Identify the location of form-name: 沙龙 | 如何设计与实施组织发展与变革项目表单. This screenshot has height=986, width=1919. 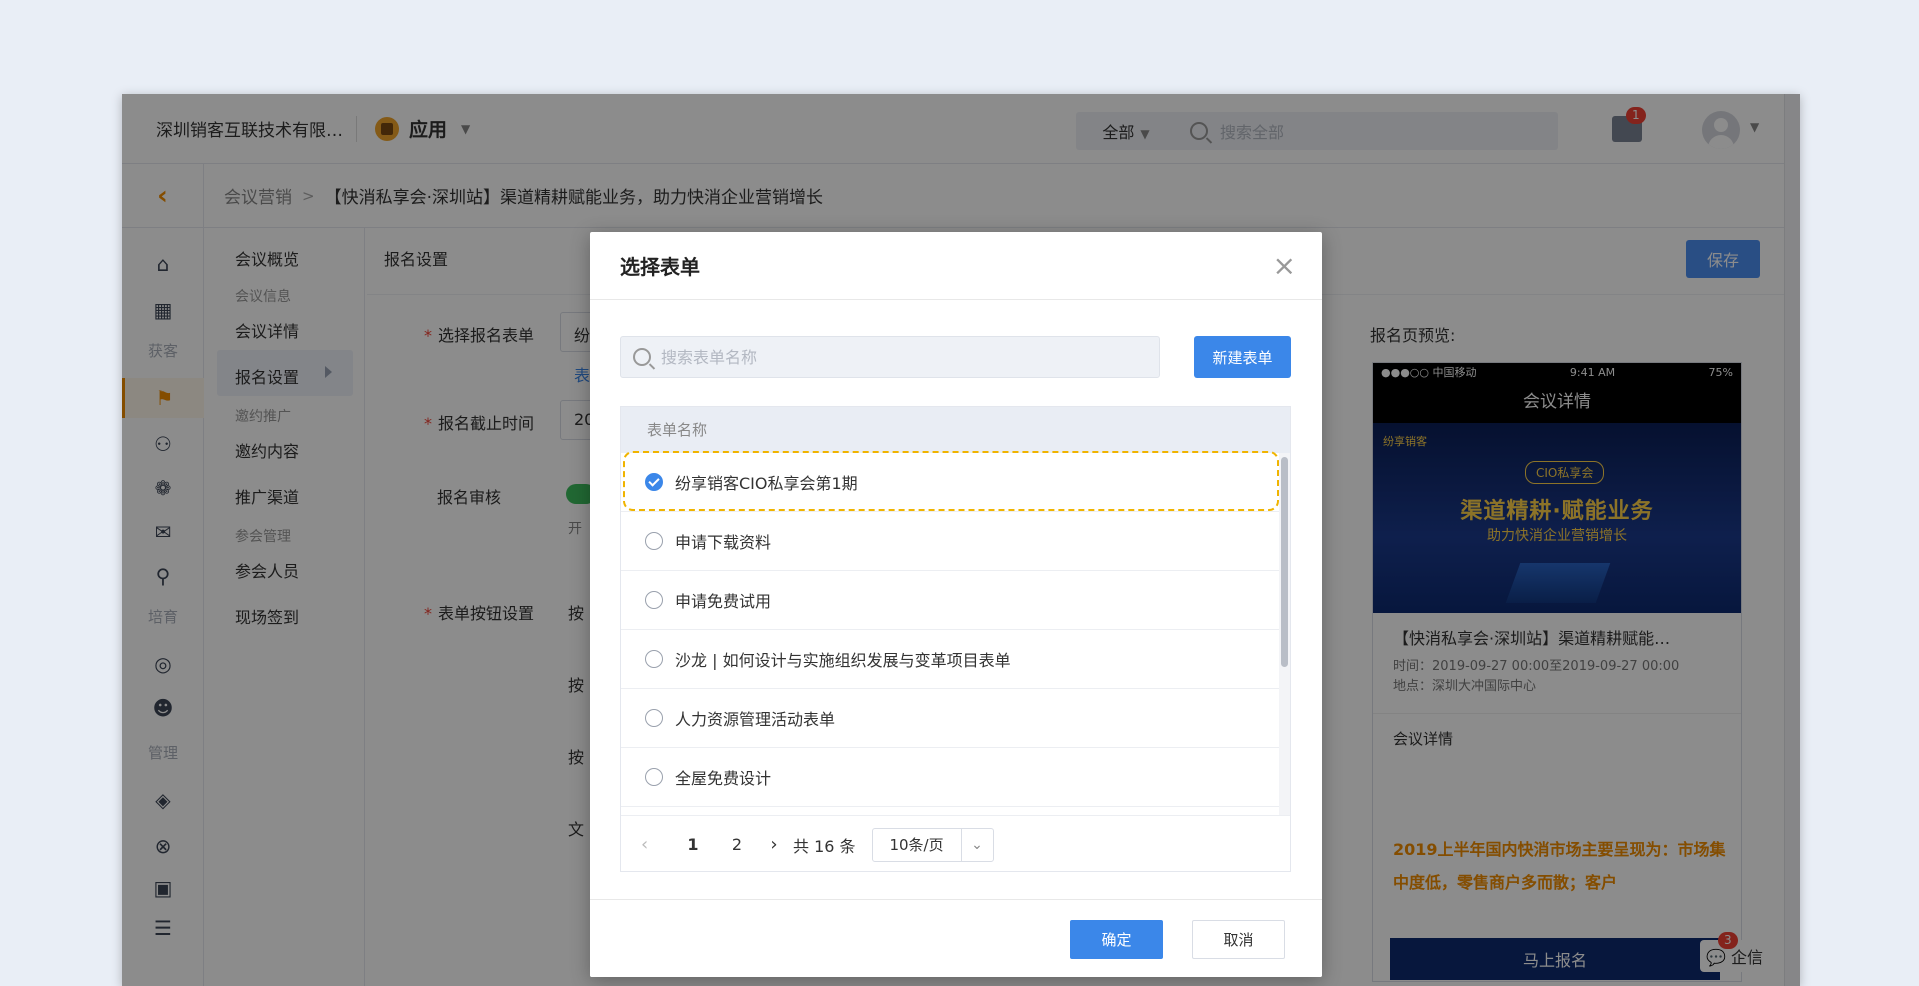
(843, 660).